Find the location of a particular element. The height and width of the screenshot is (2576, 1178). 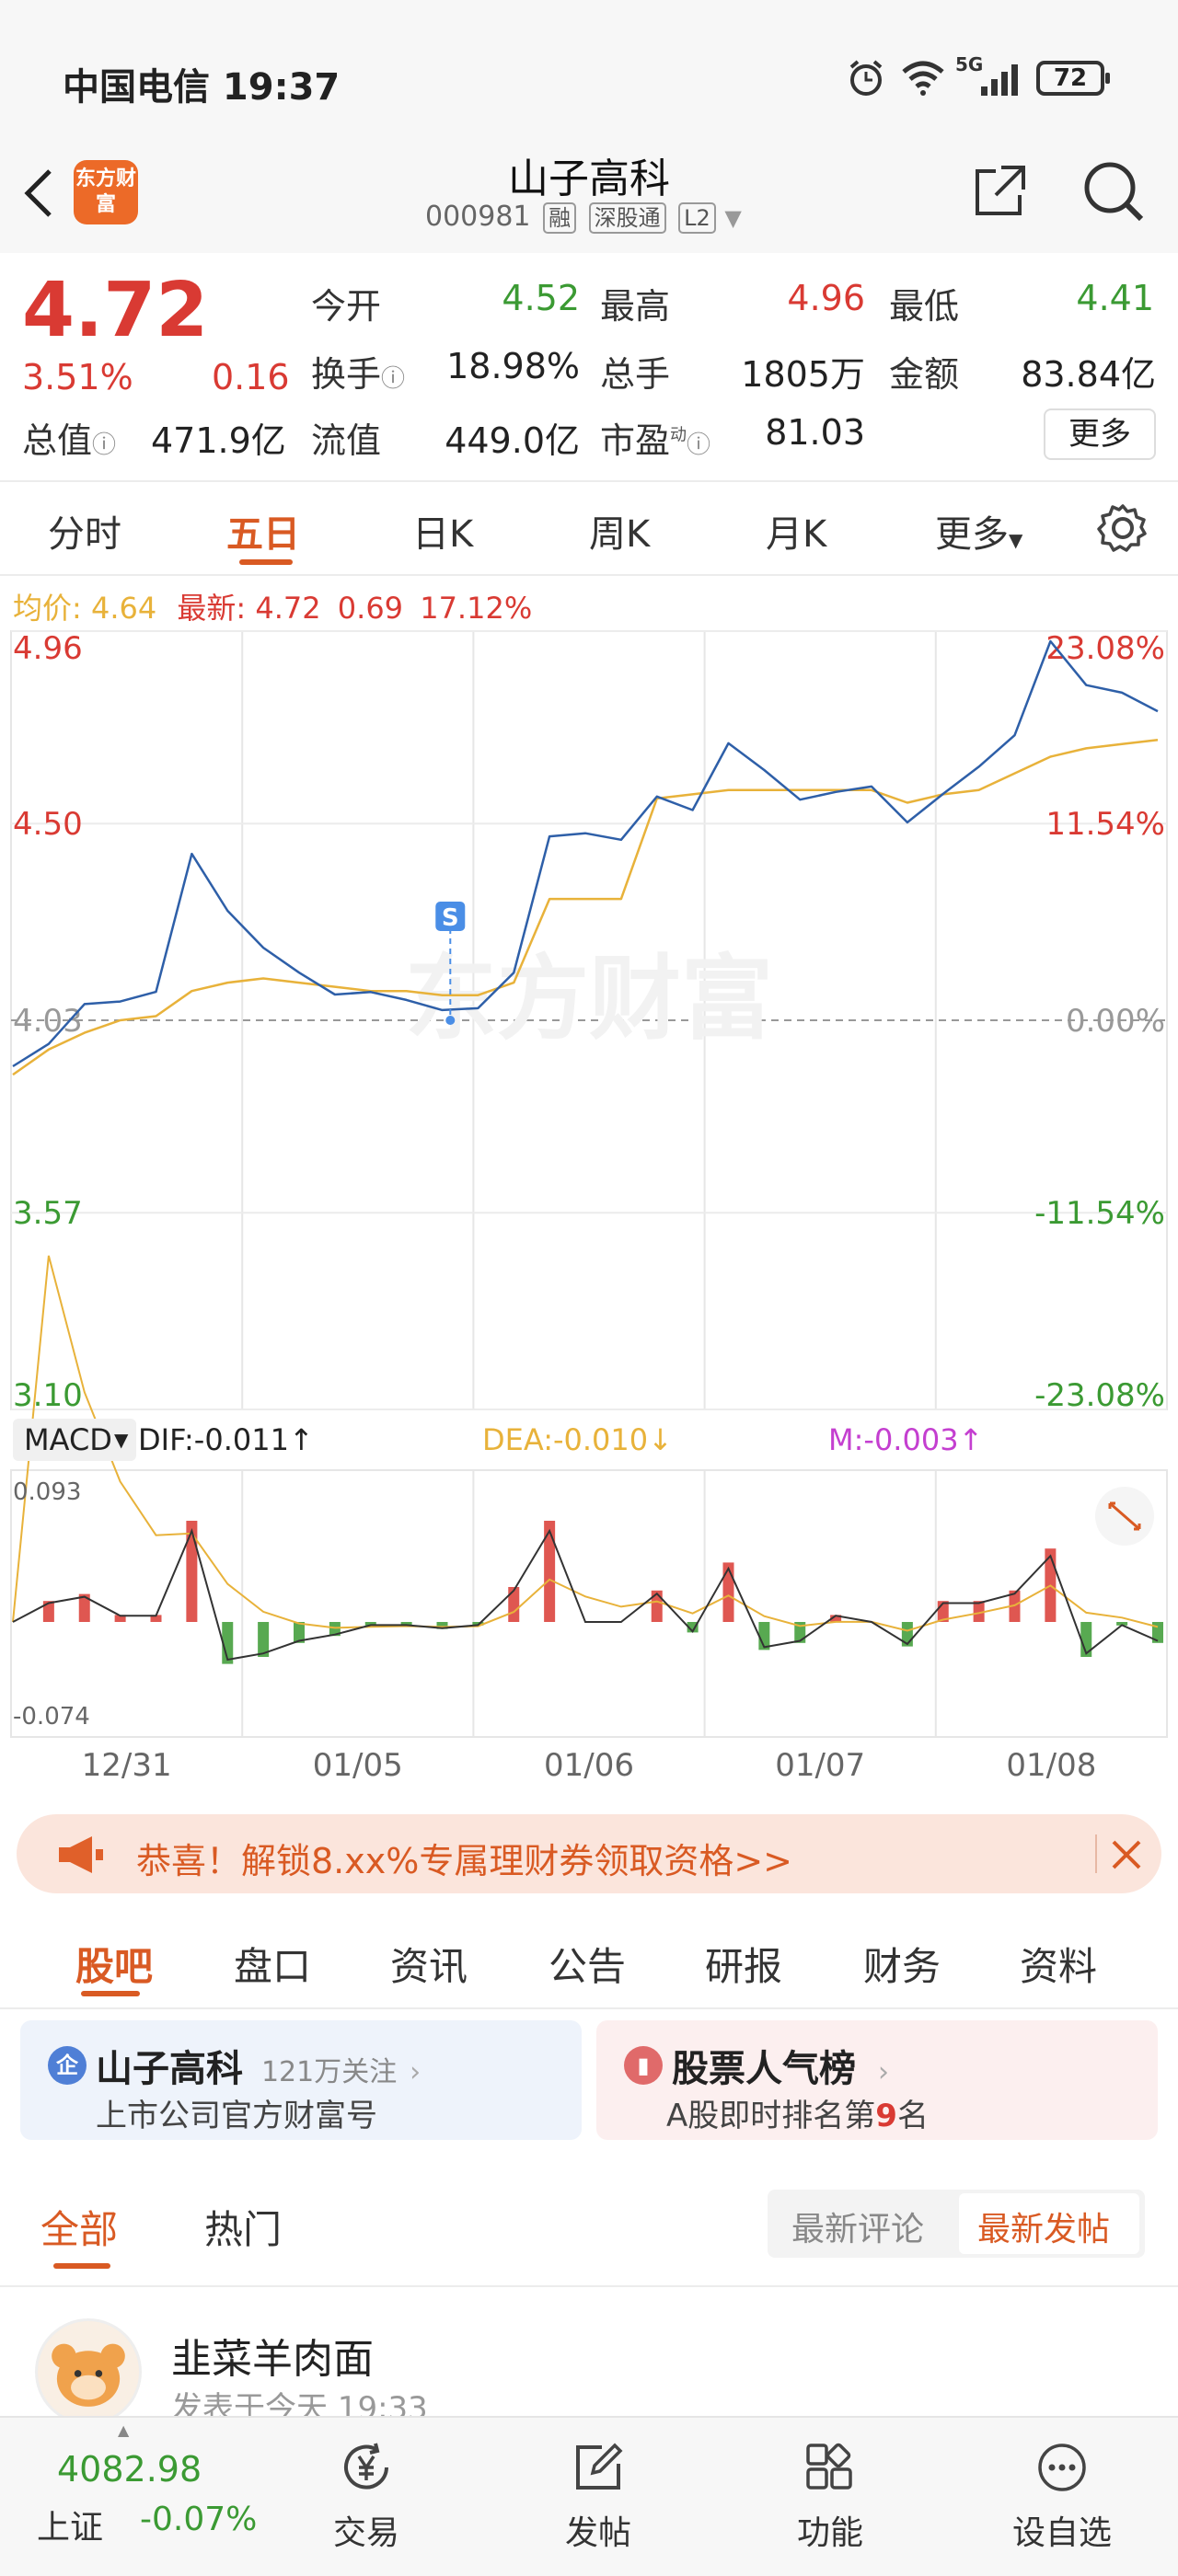

user-avatar is located at coordinates (88, 2371).